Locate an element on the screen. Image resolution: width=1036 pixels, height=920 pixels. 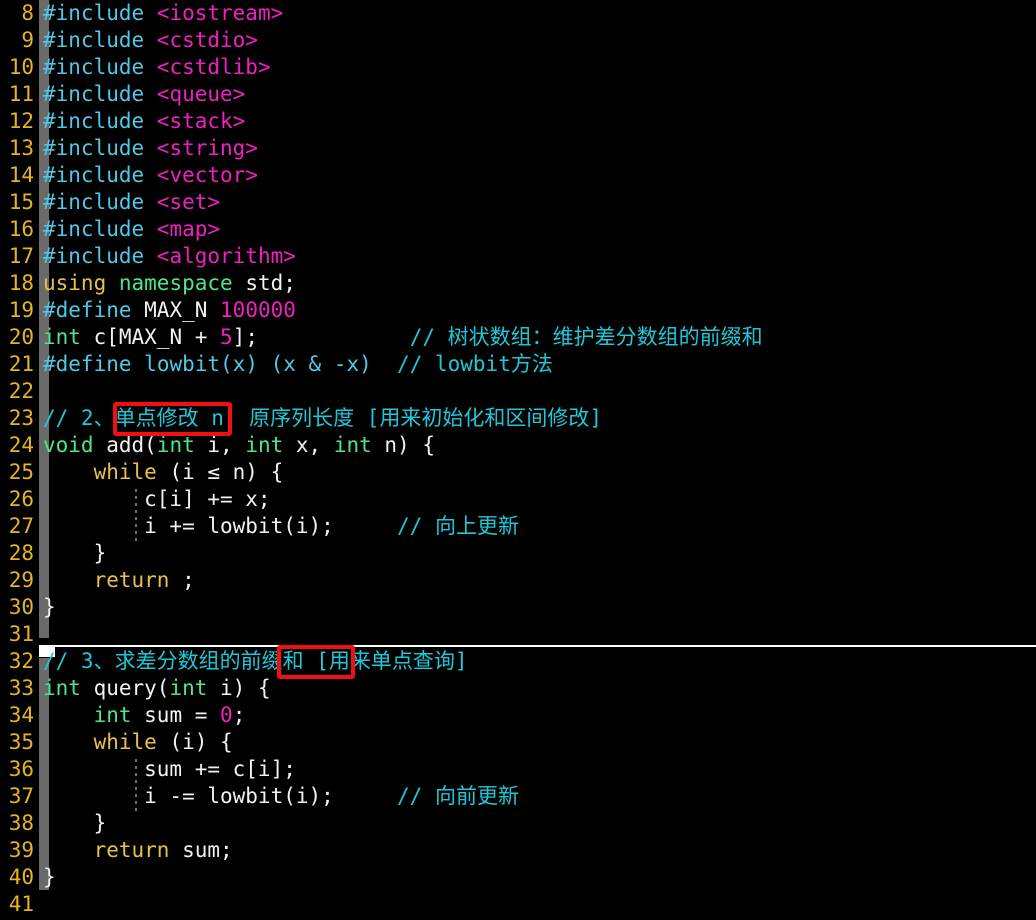
line-content: #include <string> is located at coordinates (150, 148).